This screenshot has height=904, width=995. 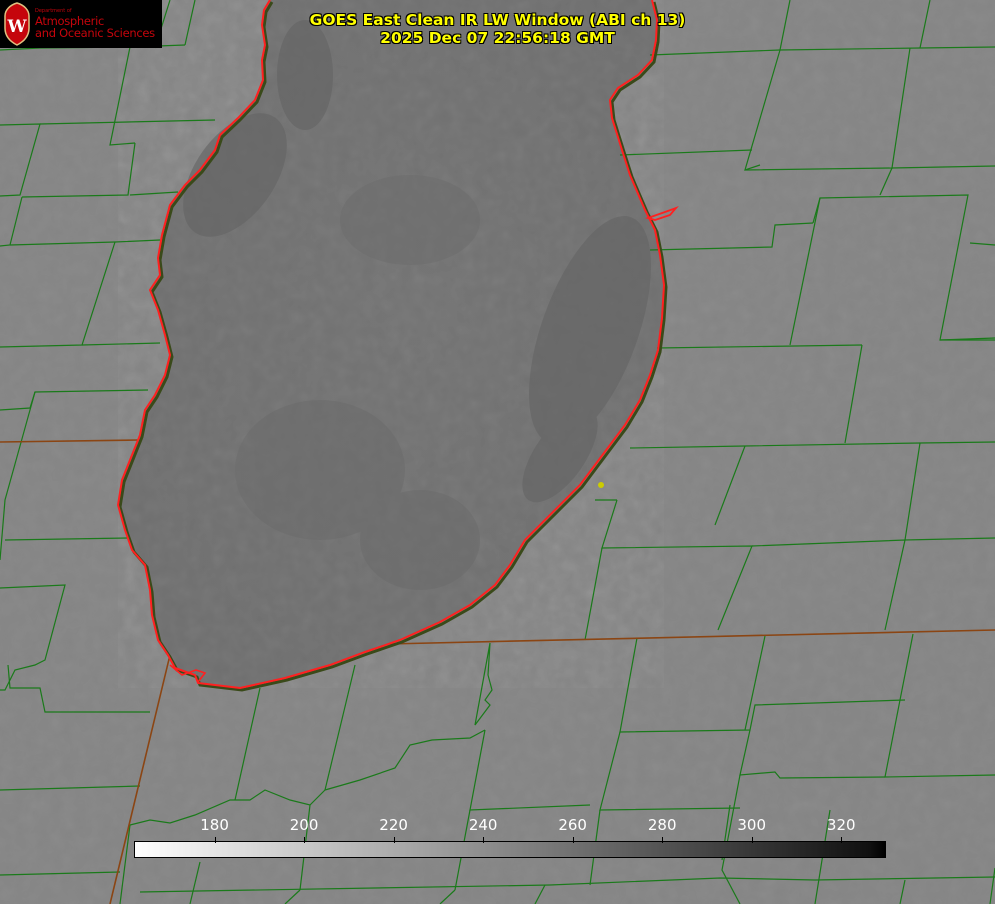 I want to click on colorbar-tick-label: 200, so click(x=304, y=825).